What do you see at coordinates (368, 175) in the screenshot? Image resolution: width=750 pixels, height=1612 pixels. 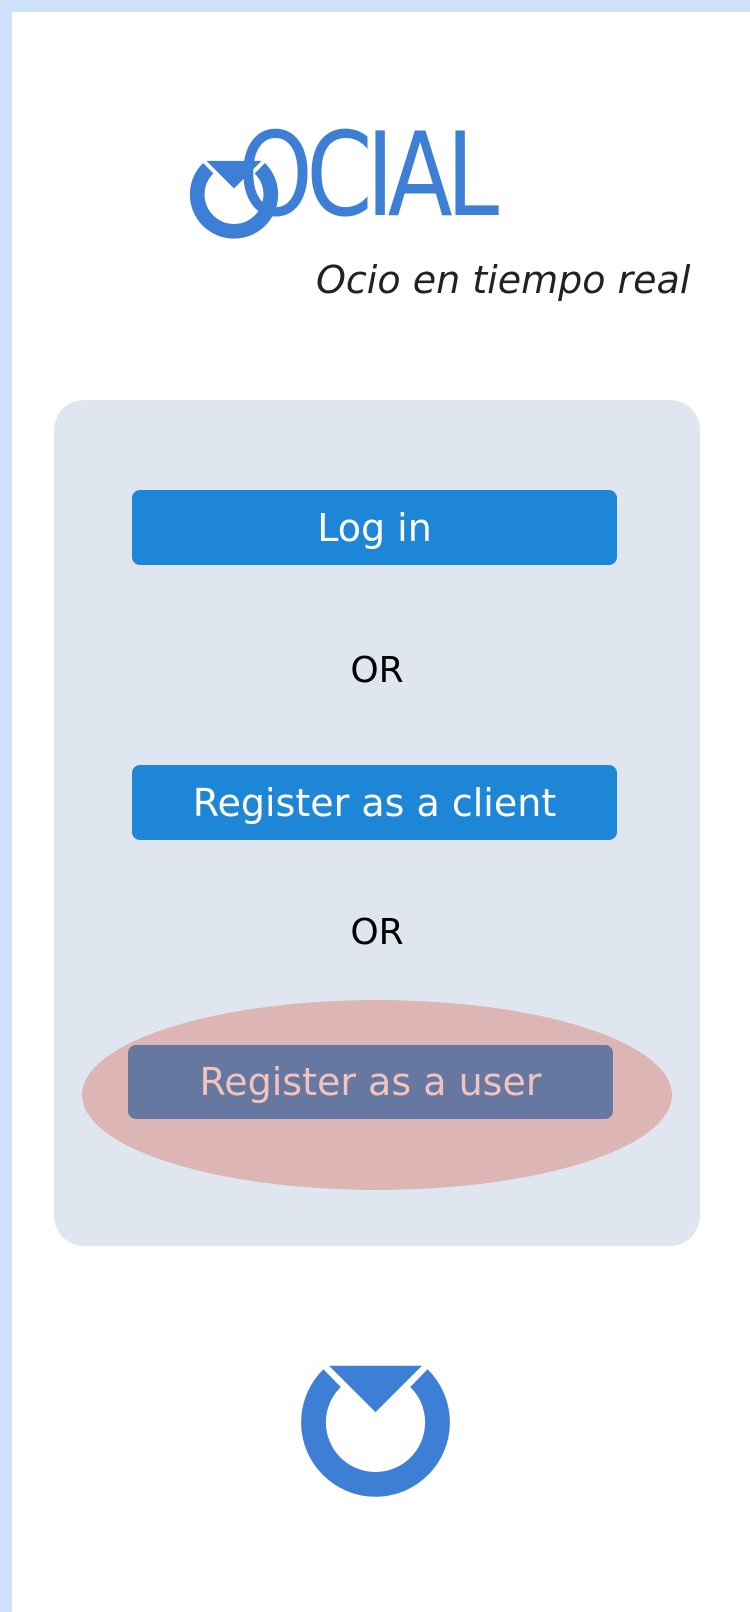 I see `logo-wordmark: OCIAL` at bounding box center [368, 175].